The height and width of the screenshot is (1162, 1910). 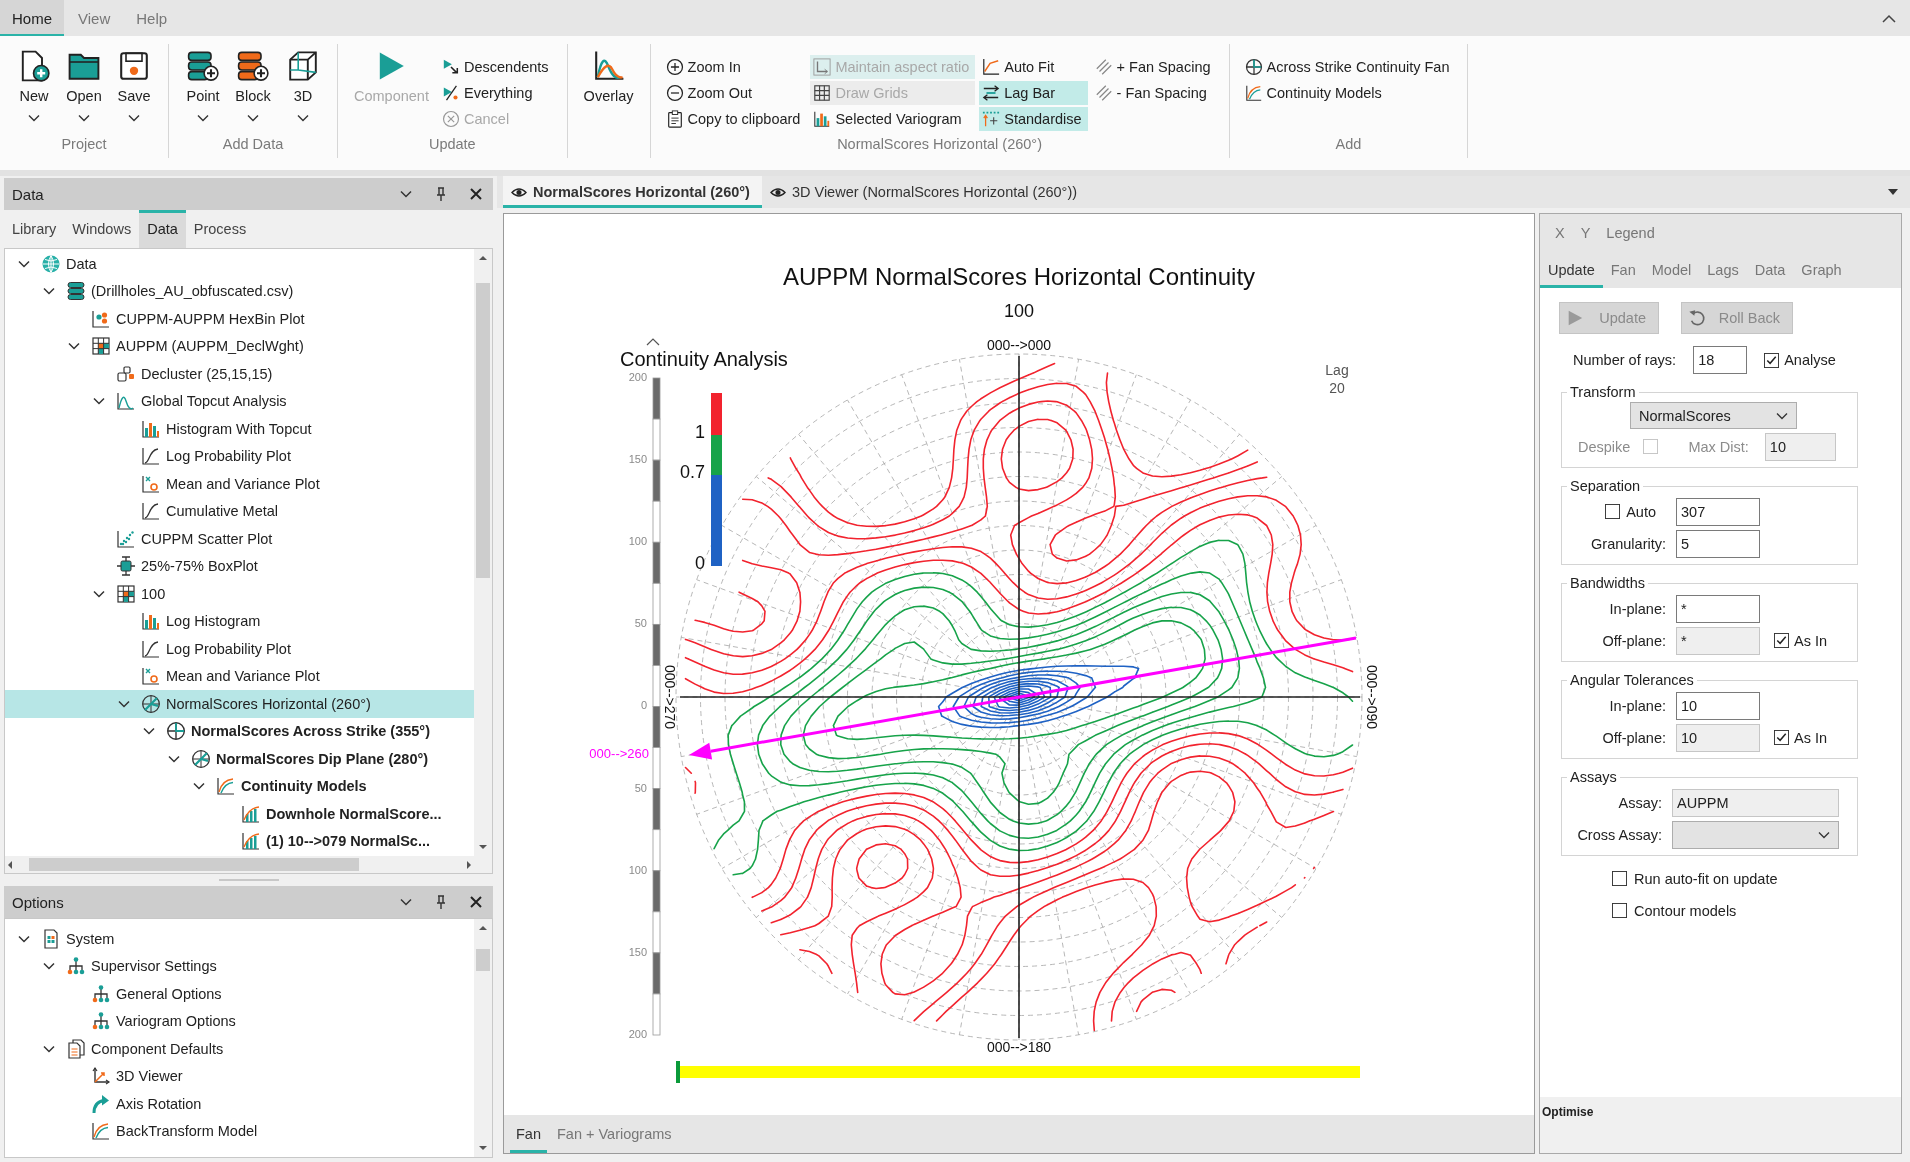 What do you see at coordinates (239, 939) in the screenshot?
I see `tree-item: System` at bounding box center [239, 939].